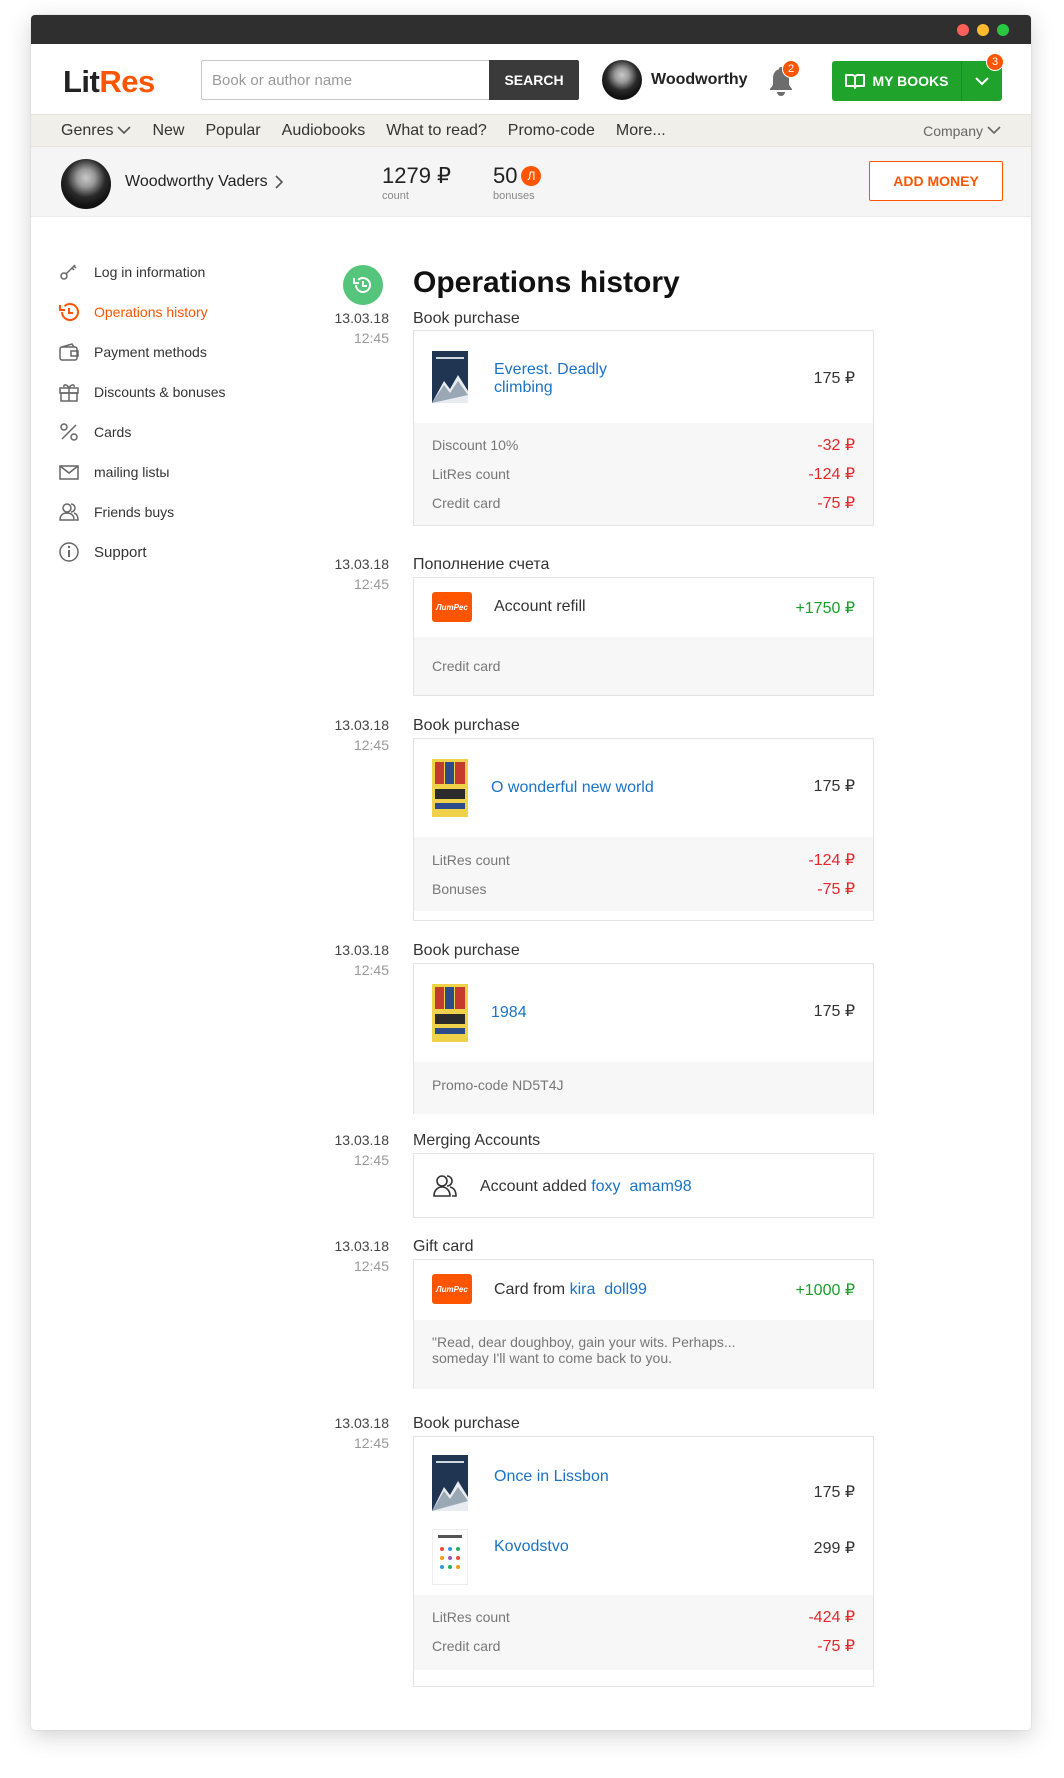 The height and width of the screenshot is (1778, 1064). I want to click on payment-breakdown: LitRes count -424 ₽ Credit card -75 ₽, so click(643, 1632).